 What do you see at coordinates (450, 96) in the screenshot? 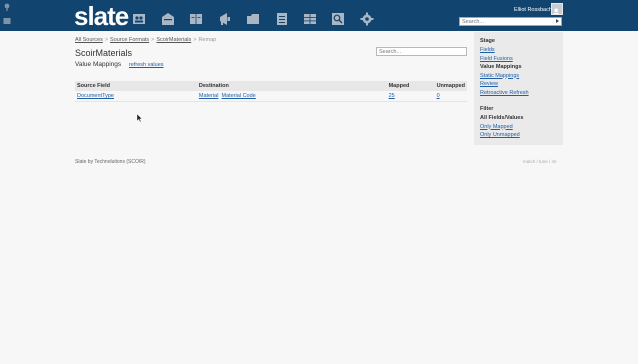
I see `cell-unmapped: 0` at bounding box center [450, 96].